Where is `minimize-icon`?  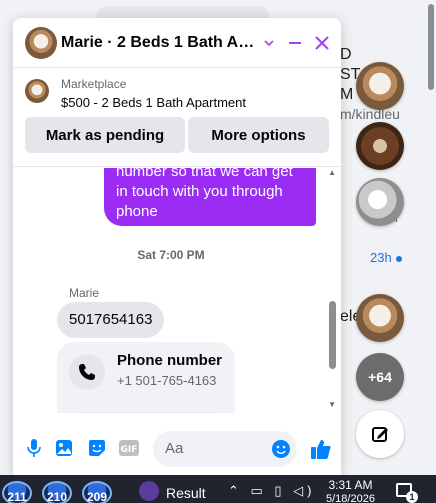
minimize-icon is located at coordinates (295, 43).